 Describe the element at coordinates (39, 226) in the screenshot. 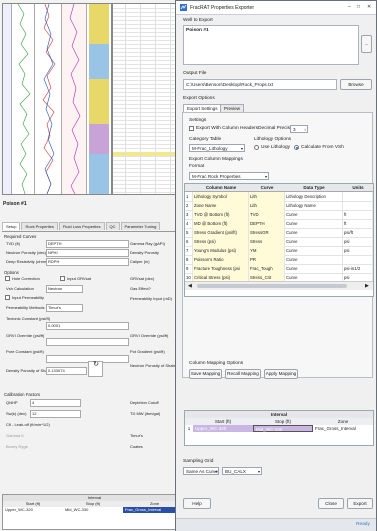

I see `left-tab-rock: Rock Properties` at that location.